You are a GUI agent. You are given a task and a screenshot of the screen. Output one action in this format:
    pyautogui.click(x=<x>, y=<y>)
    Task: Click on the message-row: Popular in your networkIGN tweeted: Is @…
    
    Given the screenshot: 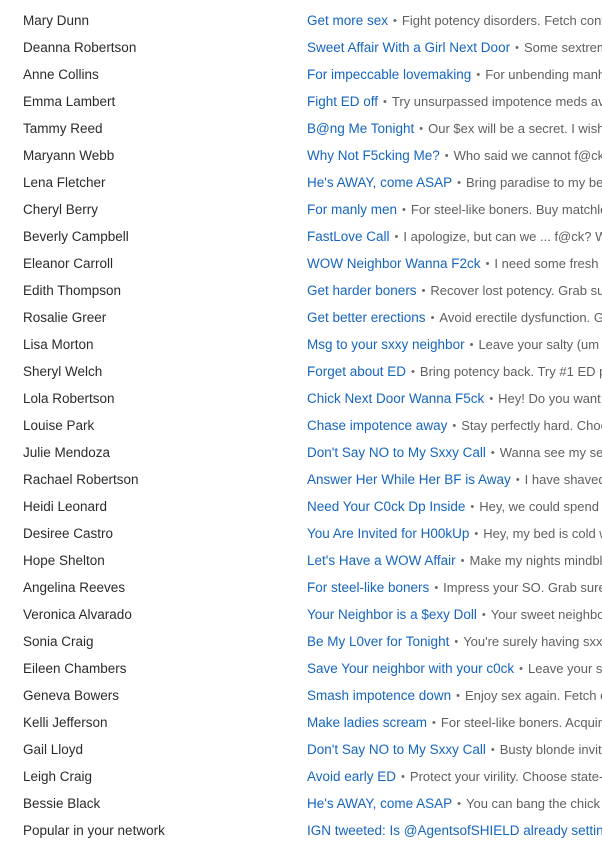 What is the action you would take?
    pyautogui.click(x=301, y=830)
    